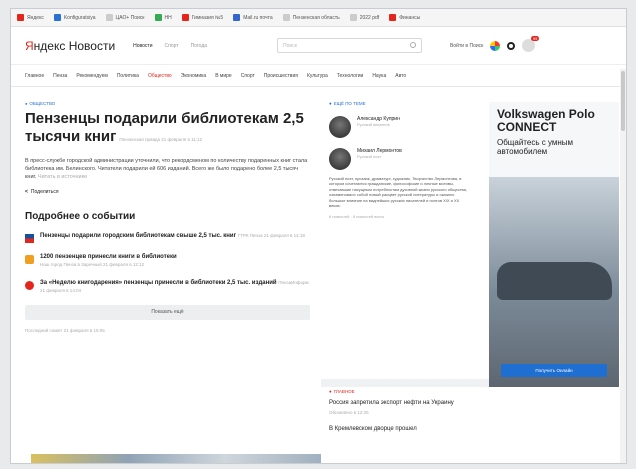 This screenshot has height=469, width=636. I want to click on header-nav: Новости Спорт Погода, so click(170, 46).